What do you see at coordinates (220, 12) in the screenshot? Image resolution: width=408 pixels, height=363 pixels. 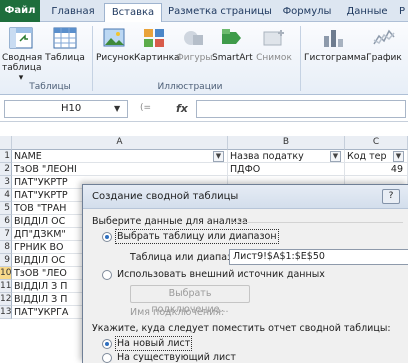 I see `tab-page-layout: Разметка страницы` at bounding box center [220, 12].